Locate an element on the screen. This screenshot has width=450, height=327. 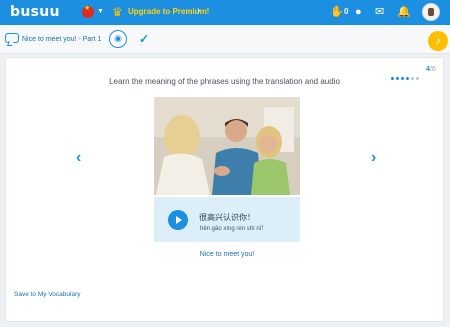
photo-illustration is located at coordinates (227, 146).